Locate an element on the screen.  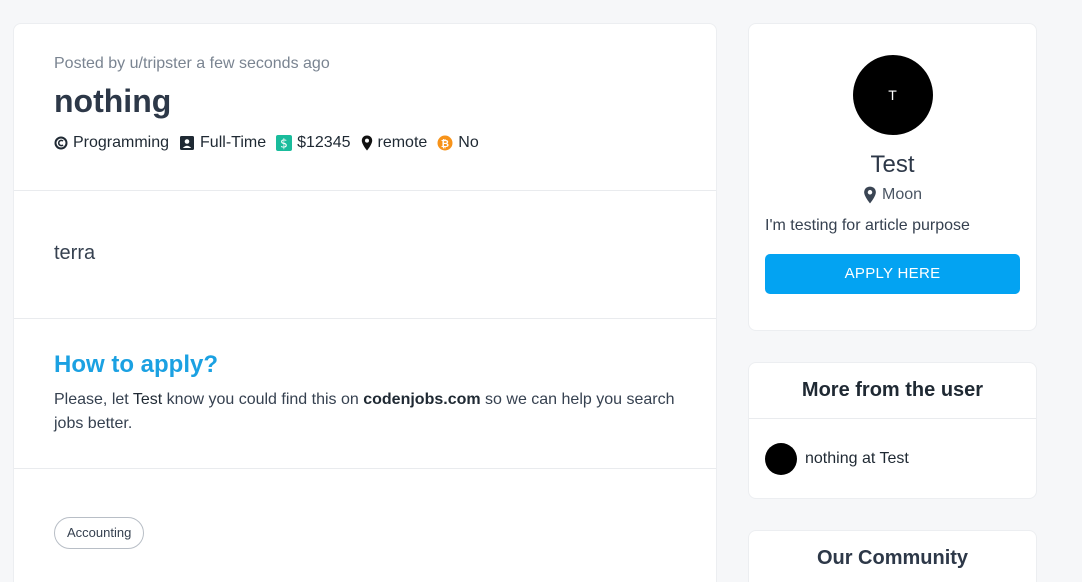
post-body: terra is located at coordinates (365, 255).